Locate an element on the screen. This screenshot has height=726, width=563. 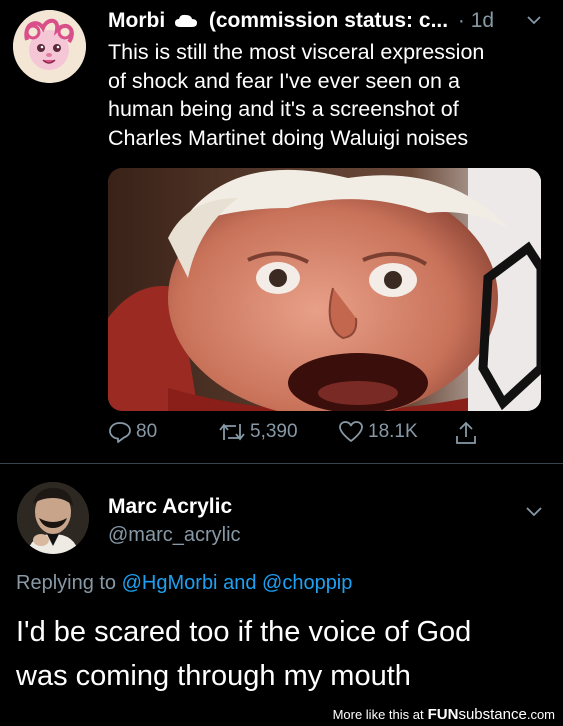
reply-author-handle: @marc_acrylic is located at coordinates (174, 535).